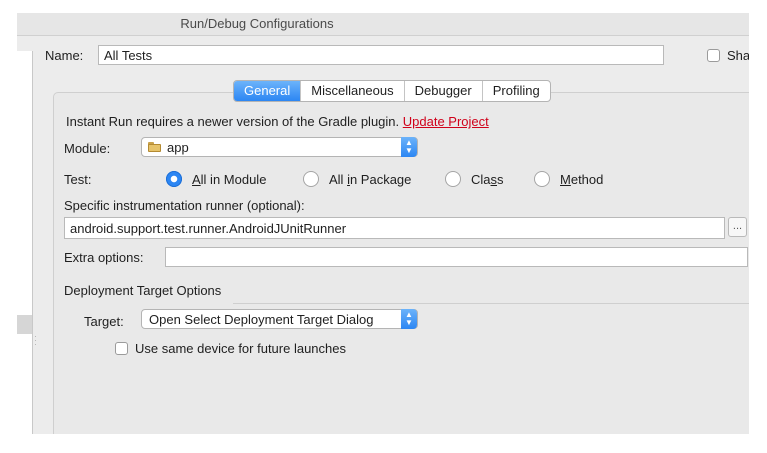 This screenshot has height=453, width=767. What do you see at coordinates (581, 179) in the screenshot?
I see `radio-method-label: Method` at bounding box center [581, 179].